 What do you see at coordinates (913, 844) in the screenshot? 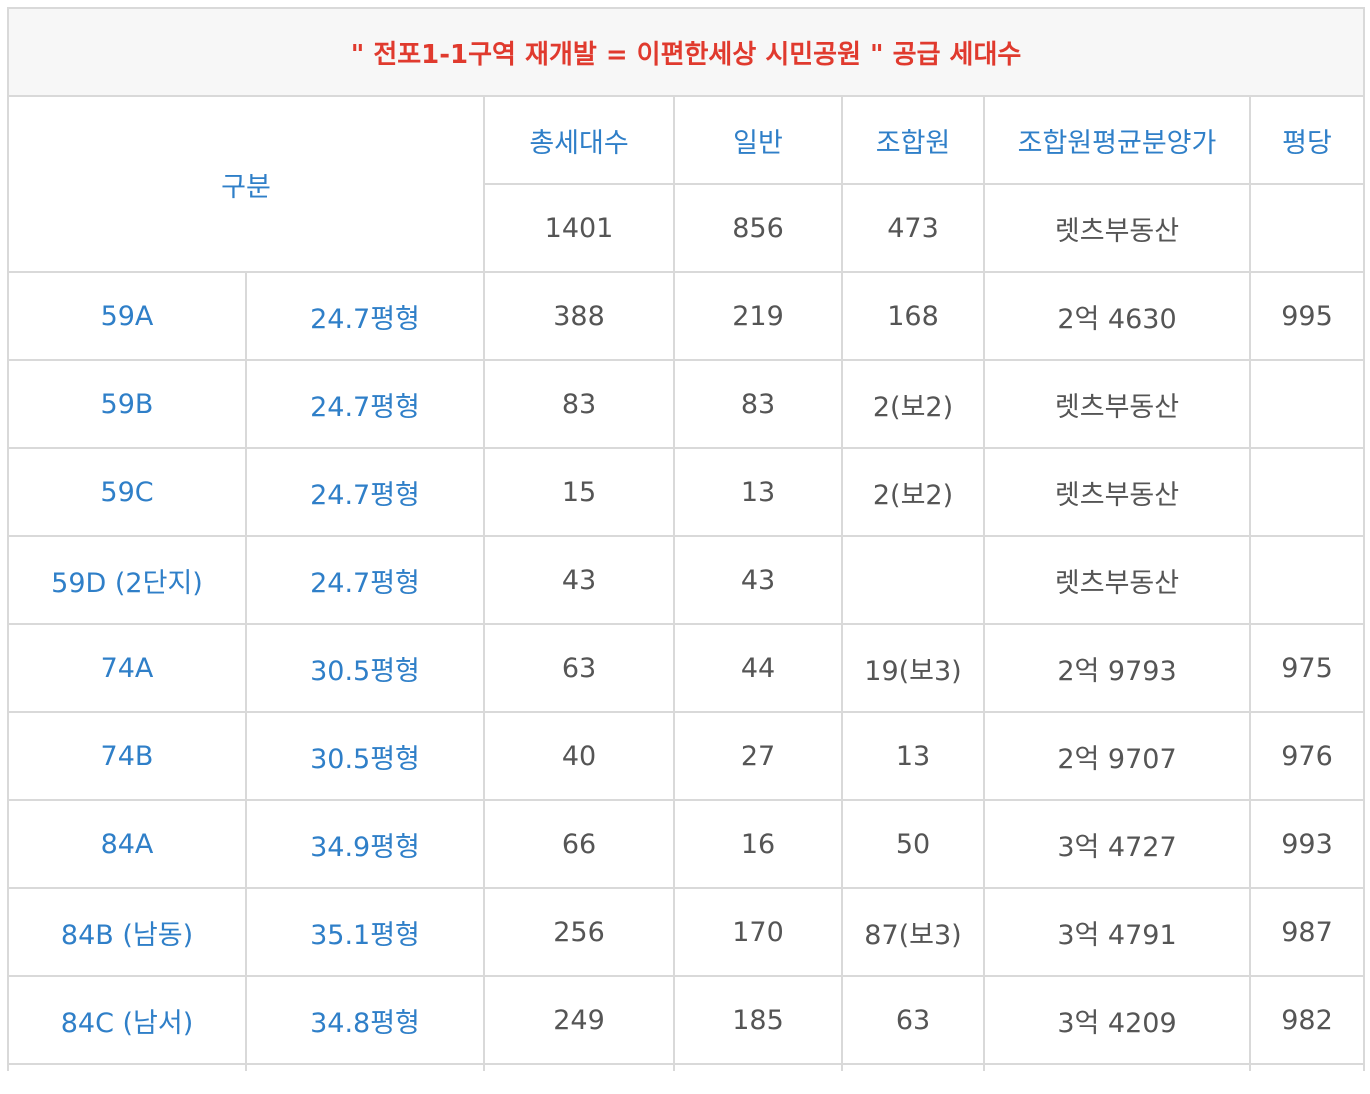
I see `members-cell: 50` at bounding box center [913, 844].